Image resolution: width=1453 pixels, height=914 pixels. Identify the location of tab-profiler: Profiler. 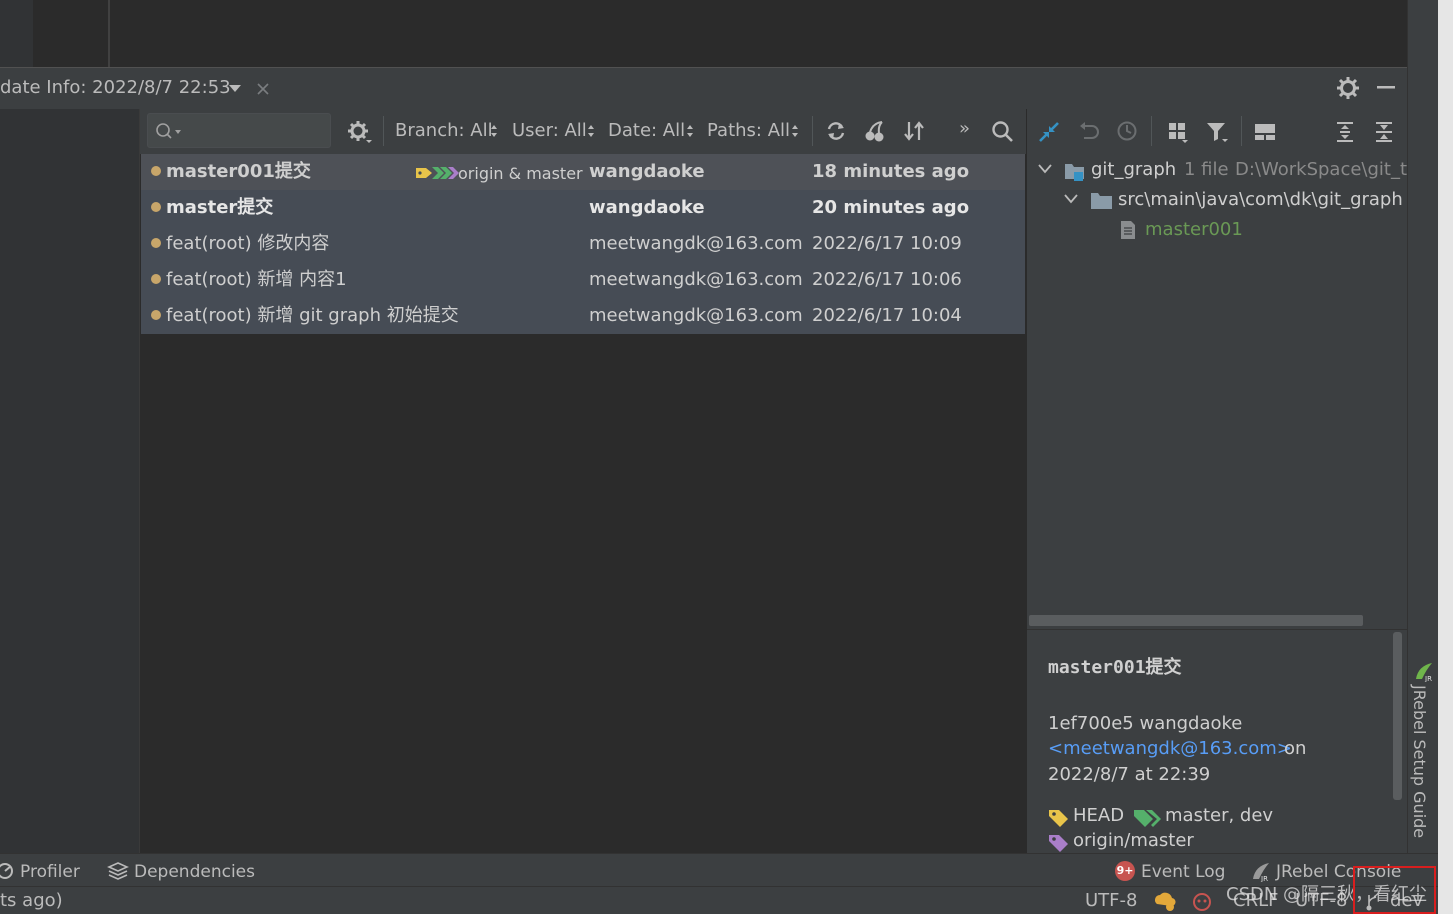
(50, 872).